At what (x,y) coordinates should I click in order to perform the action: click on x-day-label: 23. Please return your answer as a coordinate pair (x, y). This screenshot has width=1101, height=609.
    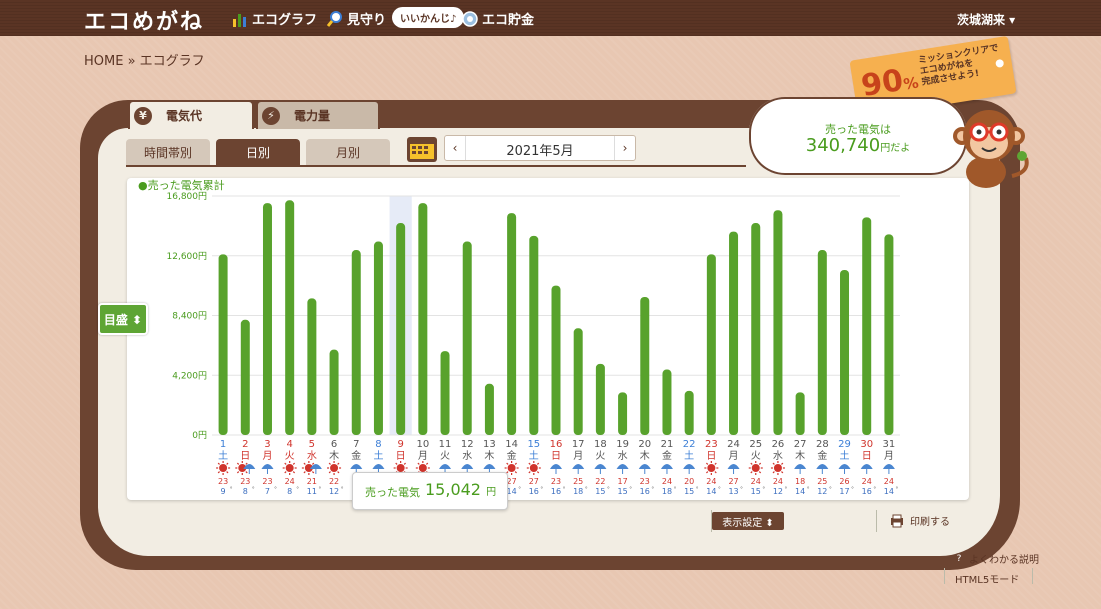
    Looking at the image, I should click on (711, 444).